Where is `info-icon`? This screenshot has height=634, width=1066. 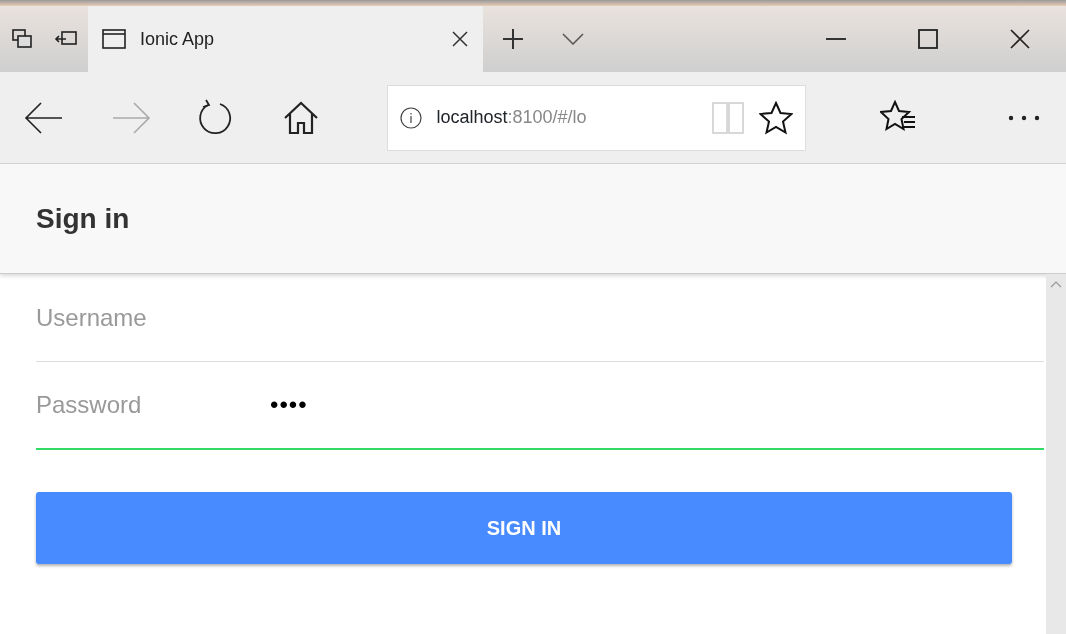 info-icon is located at coordinates (411, 117).